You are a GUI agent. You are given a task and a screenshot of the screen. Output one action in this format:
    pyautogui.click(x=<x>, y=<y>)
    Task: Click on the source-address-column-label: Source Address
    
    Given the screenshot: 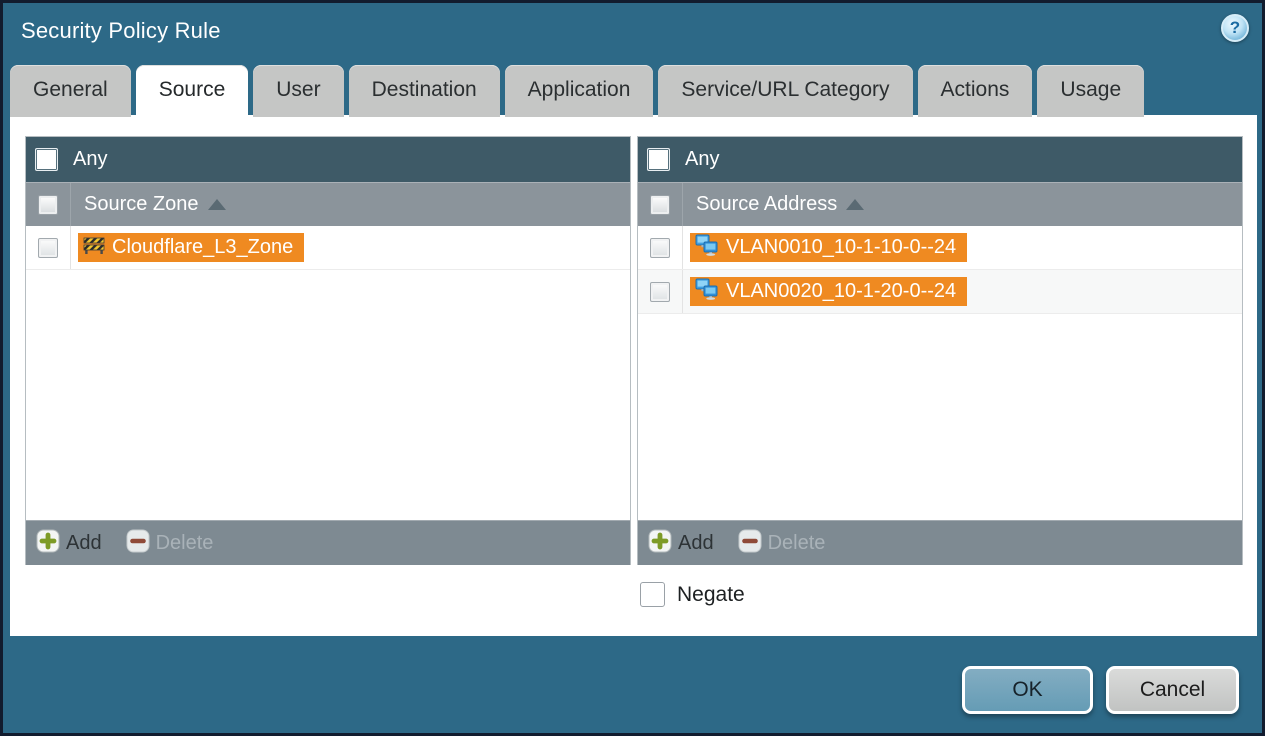 What is the action you would take?
    pyautogui.click(x=767, y=204)
    